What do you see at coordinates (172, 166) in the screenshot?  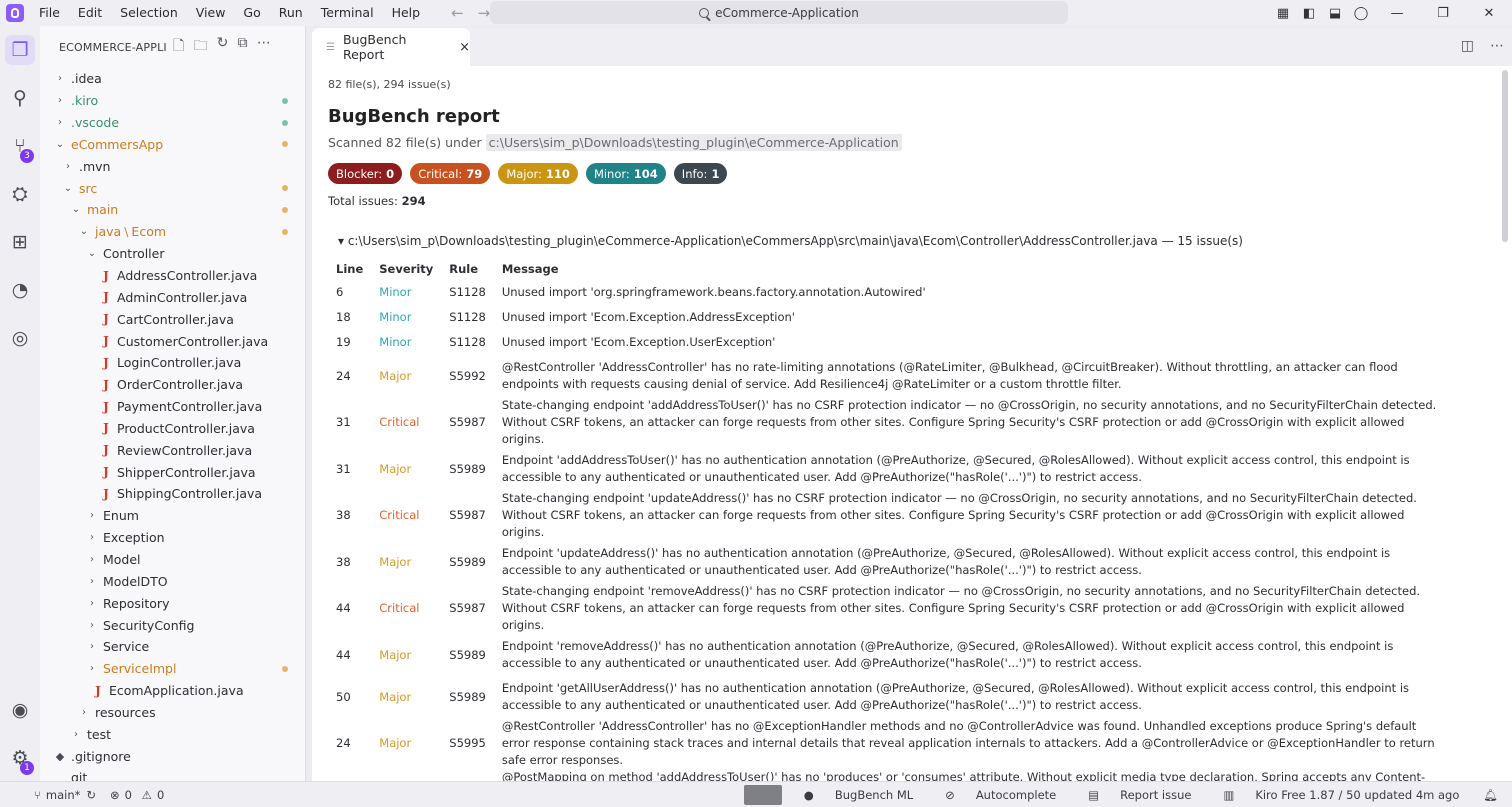 I see `tree-item: › .mvn` at bounding box center [172, 166].